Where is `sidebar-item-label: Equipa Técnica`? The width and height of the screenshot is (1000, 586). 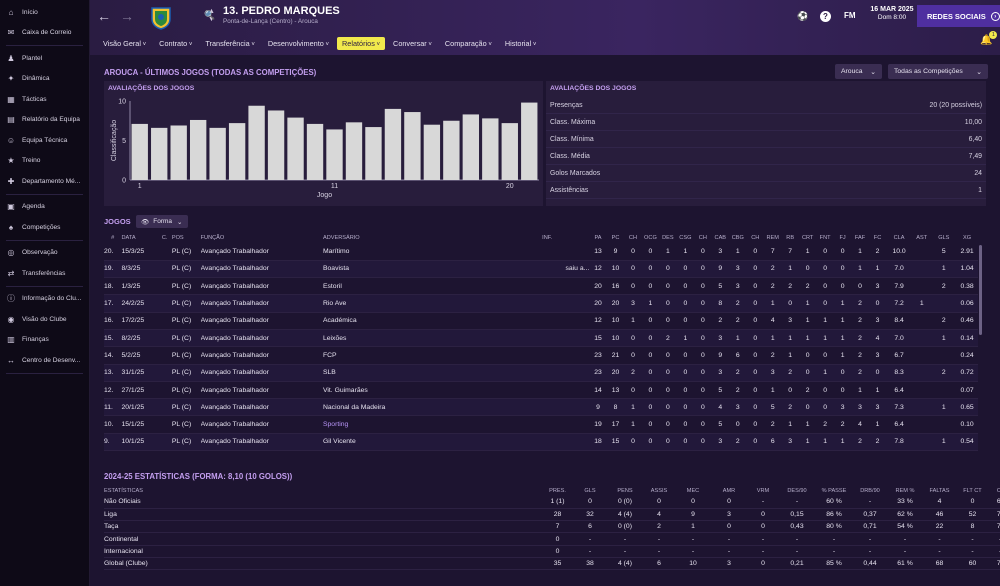
sidebar-item-label: Equipa Técnica is located at coordinates (45, 140).